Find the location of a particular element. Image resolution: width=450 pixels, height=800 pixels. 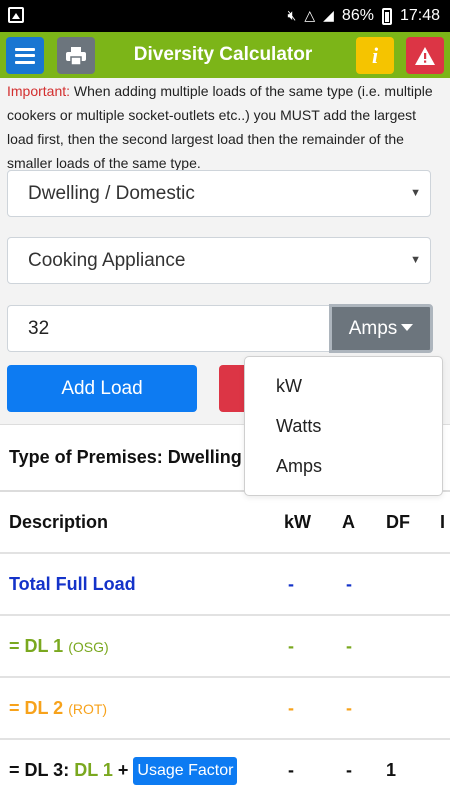

appliance-select-value: Cooking Appliance is located at coordinates (107, 260).